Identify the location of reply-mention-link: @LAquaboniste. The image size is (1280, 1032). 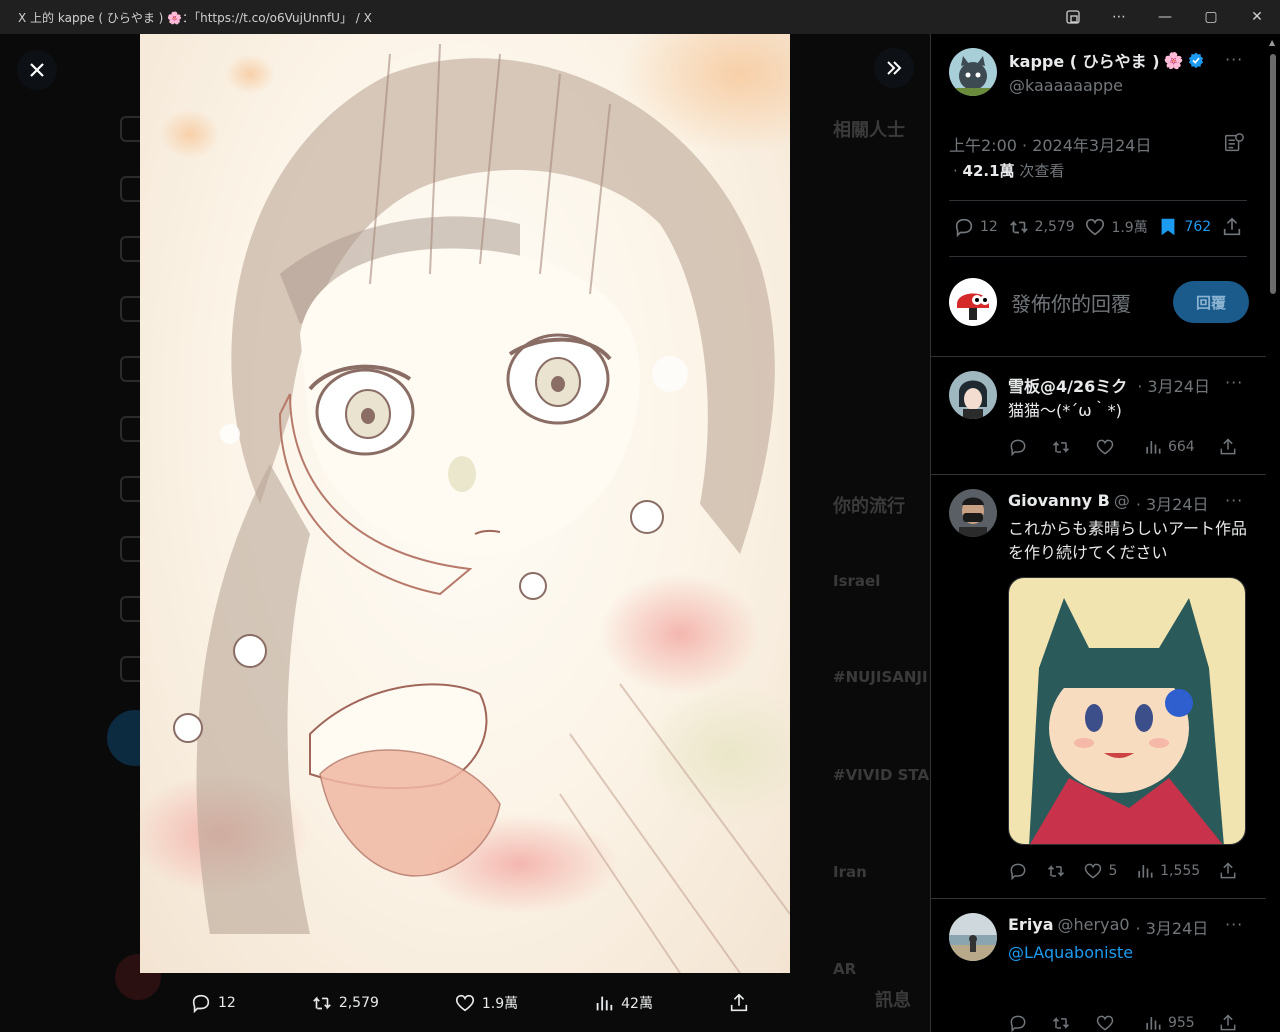
(1128, 953).